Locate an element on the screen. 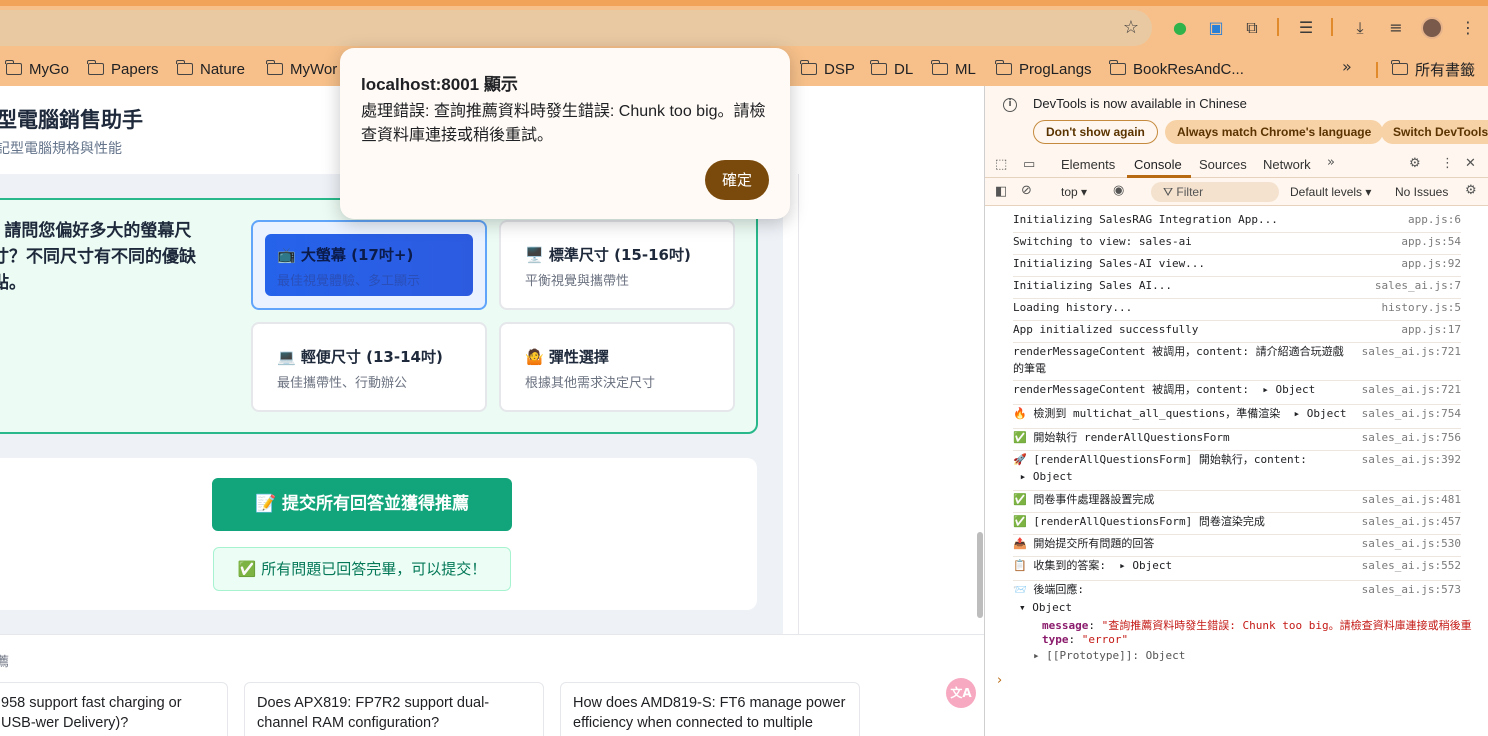 Image resolution: width=1488 pixels, height=736 pixels. console-filter-input: ⛛ Filter is located at coordinates (1215, 192).